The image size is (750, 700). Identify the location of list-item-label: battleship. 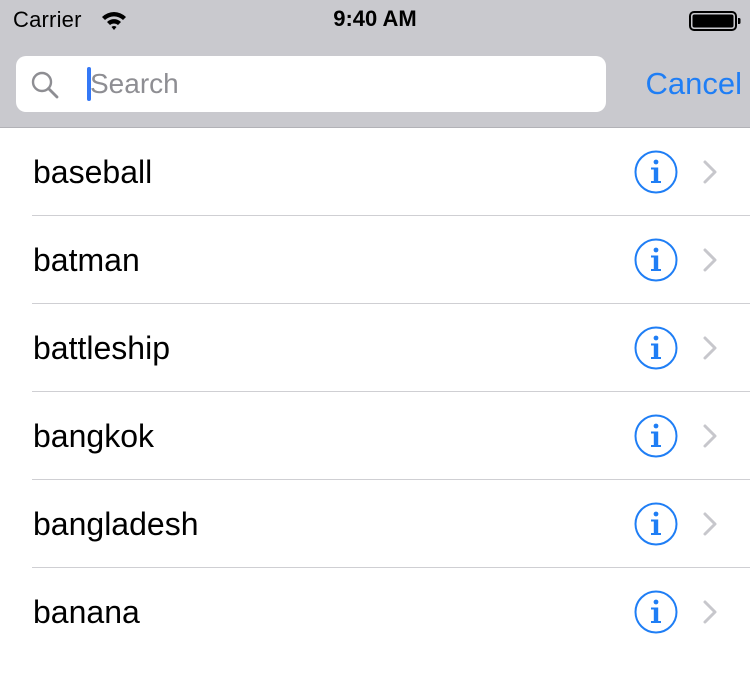
(101, 348).